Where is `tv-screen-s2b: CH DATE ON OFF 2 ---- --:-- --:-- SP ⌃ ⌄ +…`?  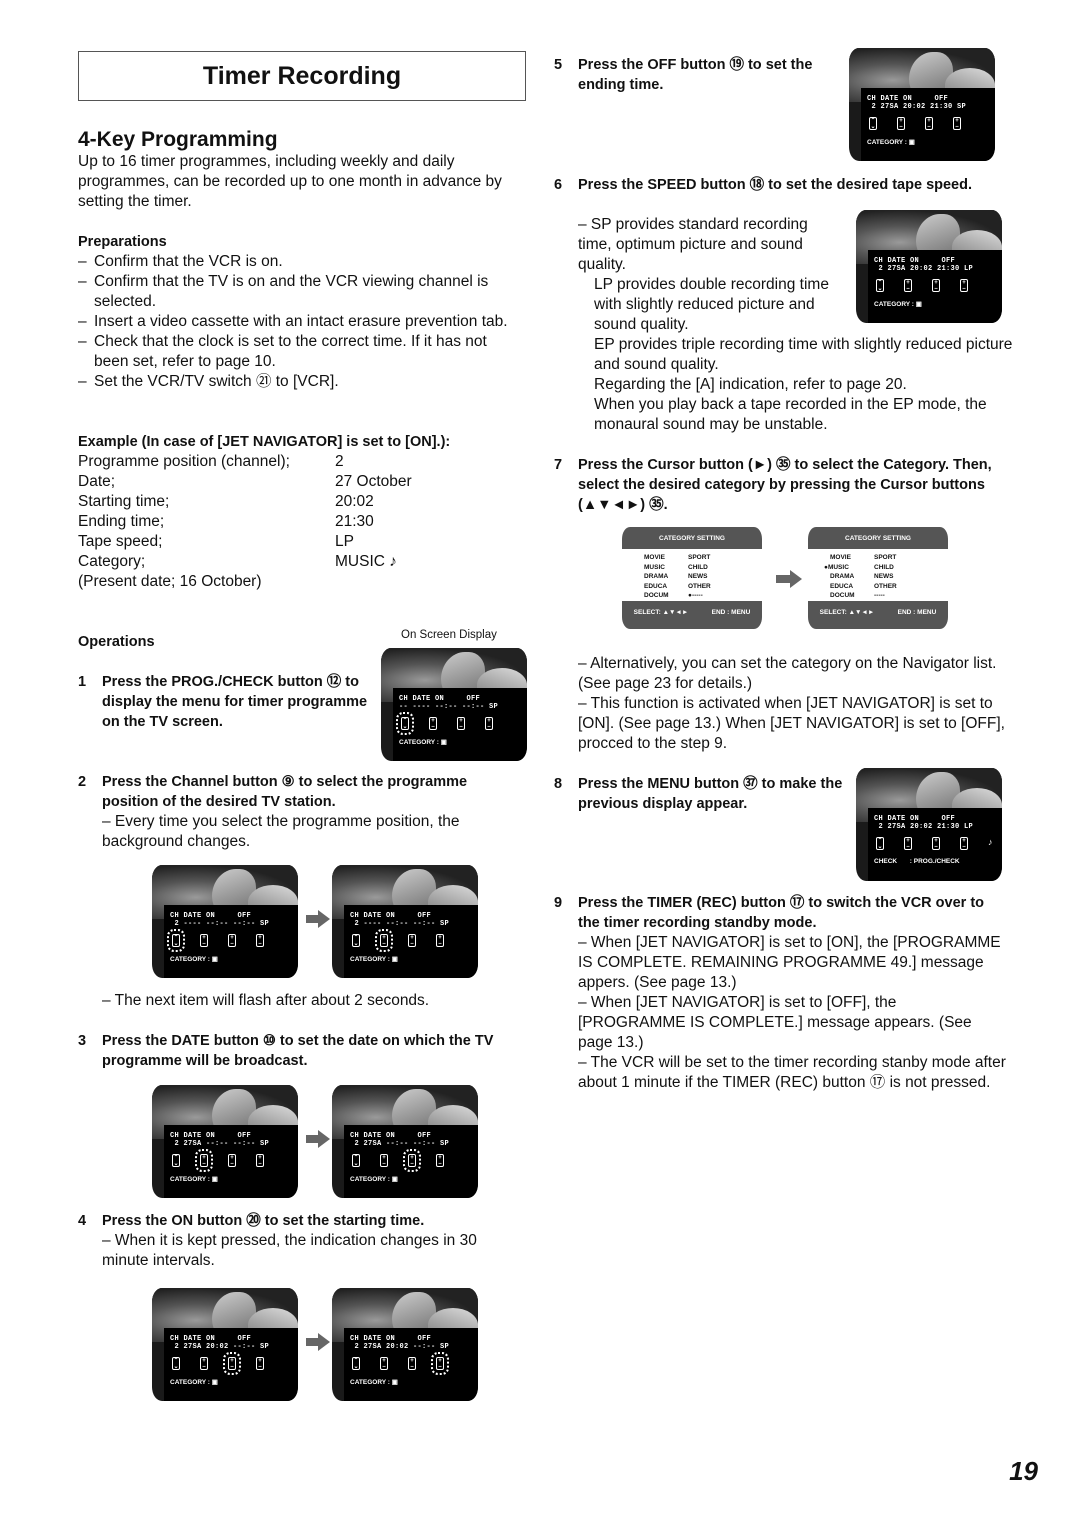
tv-screen-s2b: CH DATE ON OFF 2 ---- --:-- --:-- SP ⌃ ⌄ +… is located at coordinates (405, 921).